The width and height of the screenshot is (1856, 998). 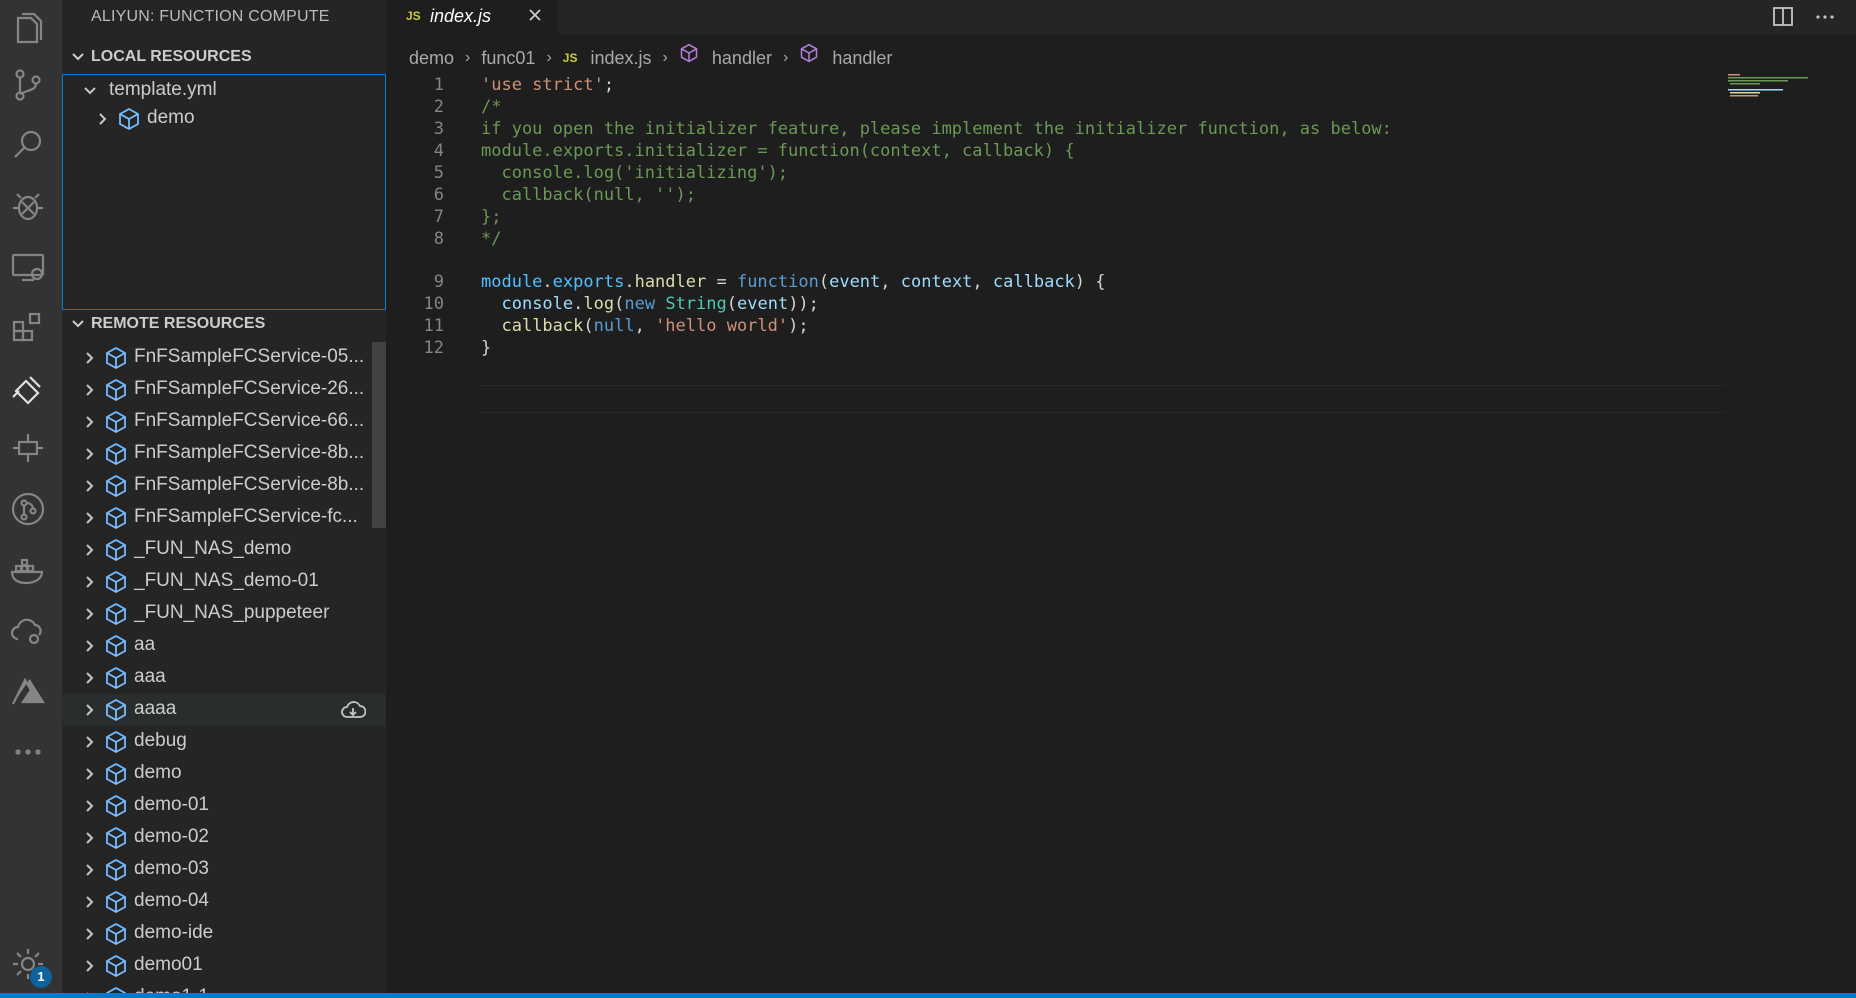 I want to click on debug-icon, so click(x=27, y=206).